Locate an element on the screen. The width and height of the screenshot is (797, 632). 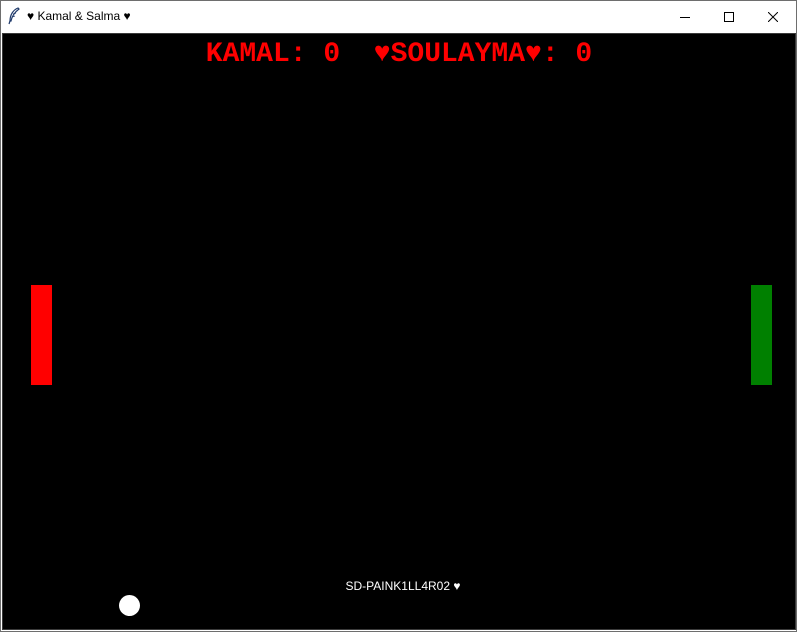
close-icon is located at coordinates (773, 16).